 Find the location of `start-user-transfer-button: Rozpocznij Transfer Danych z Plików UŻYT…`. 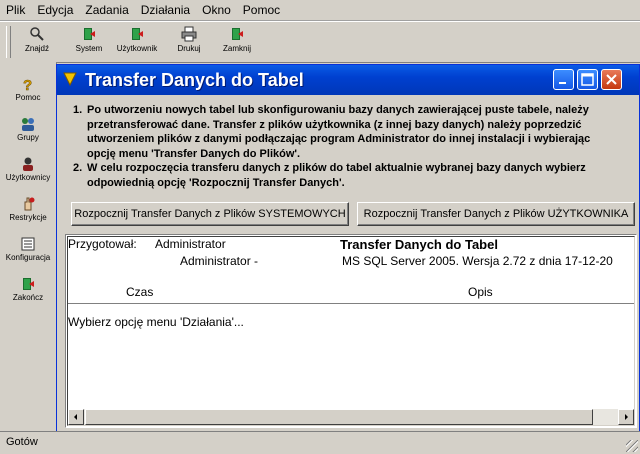

start-user-transfer-button: Rozpocznij Transfer Danych z Plików UŻYT… is located at coordinates (496, 214).